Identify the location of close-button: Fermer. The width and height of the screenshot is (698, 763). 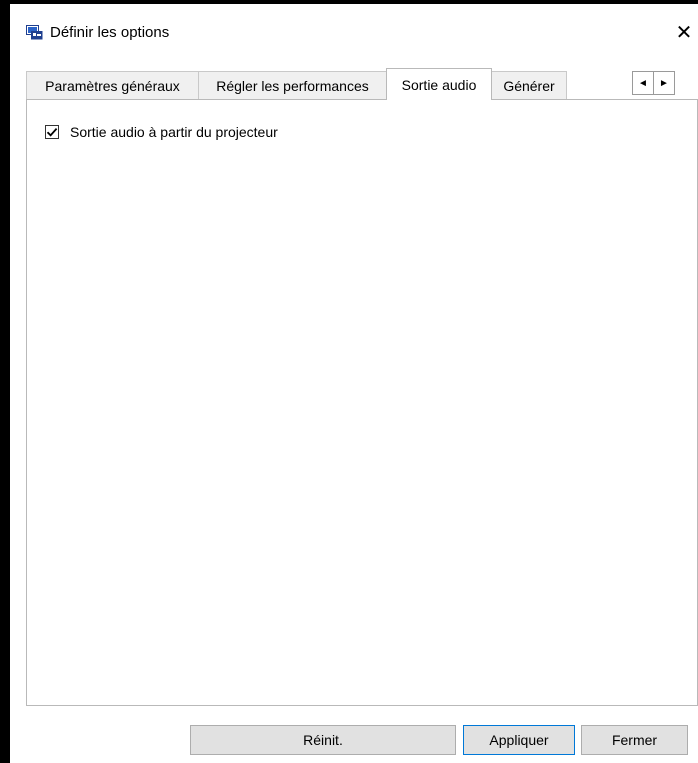
(634, 740).